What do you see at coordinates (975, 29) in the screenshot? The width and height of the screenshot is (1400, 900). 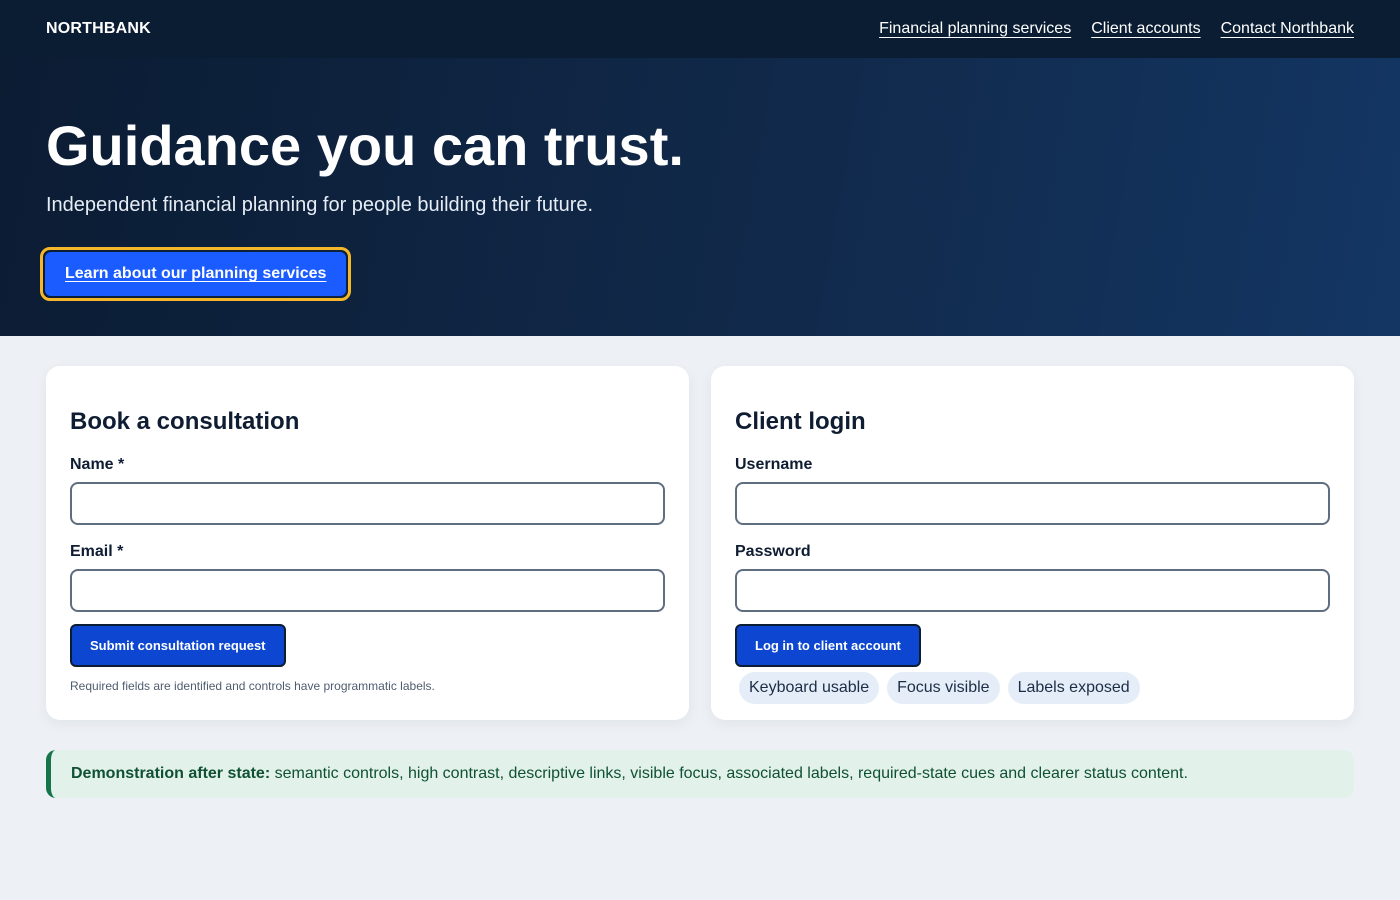 I see `nav-link-financial-planning: Financial planning services` at bounding box center [975, 29].